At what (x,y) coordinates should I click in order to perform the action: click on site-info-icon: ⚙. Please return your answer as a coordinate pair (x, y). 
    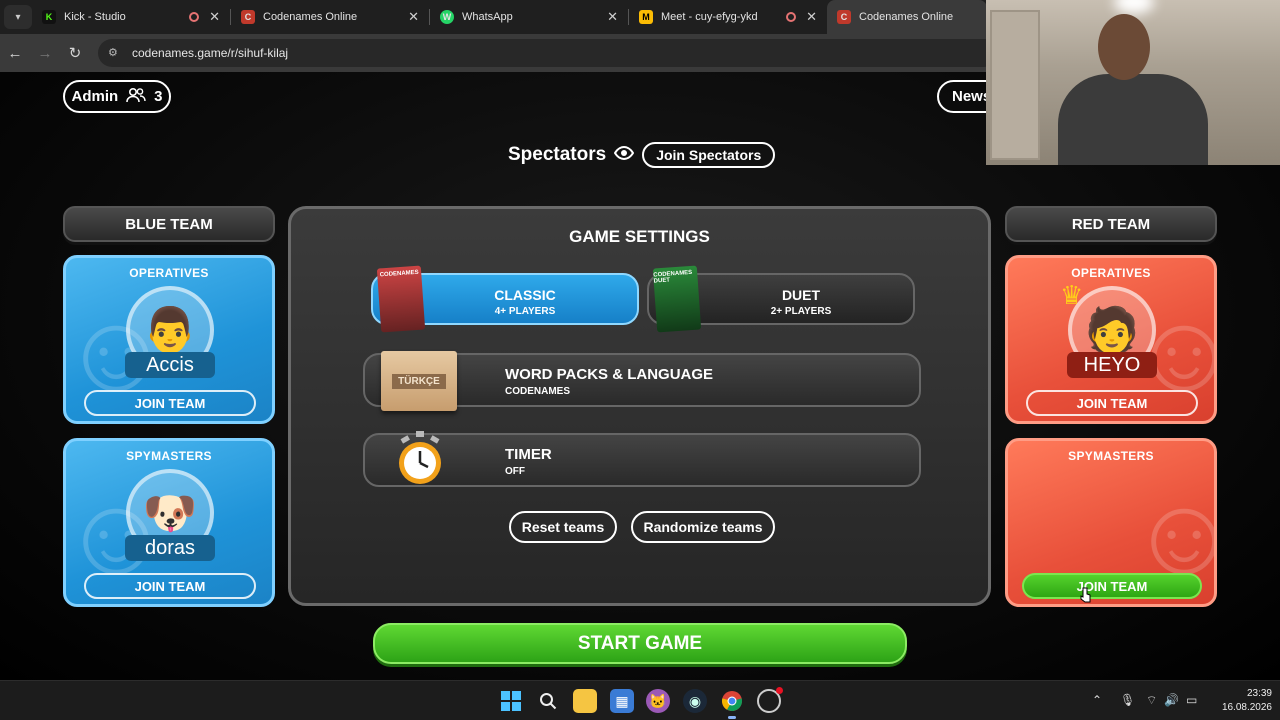
    Looking at the image, I should click on (115, 53).